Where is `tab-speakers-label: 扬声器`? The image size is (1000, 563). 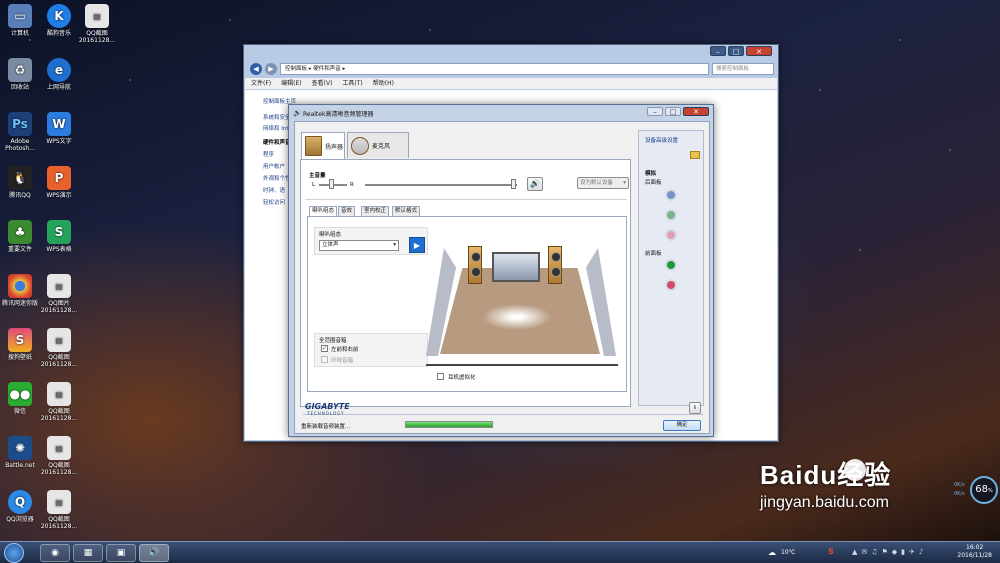
tab-speakers-label: 扬声器 is located at coordinates (334, 147).